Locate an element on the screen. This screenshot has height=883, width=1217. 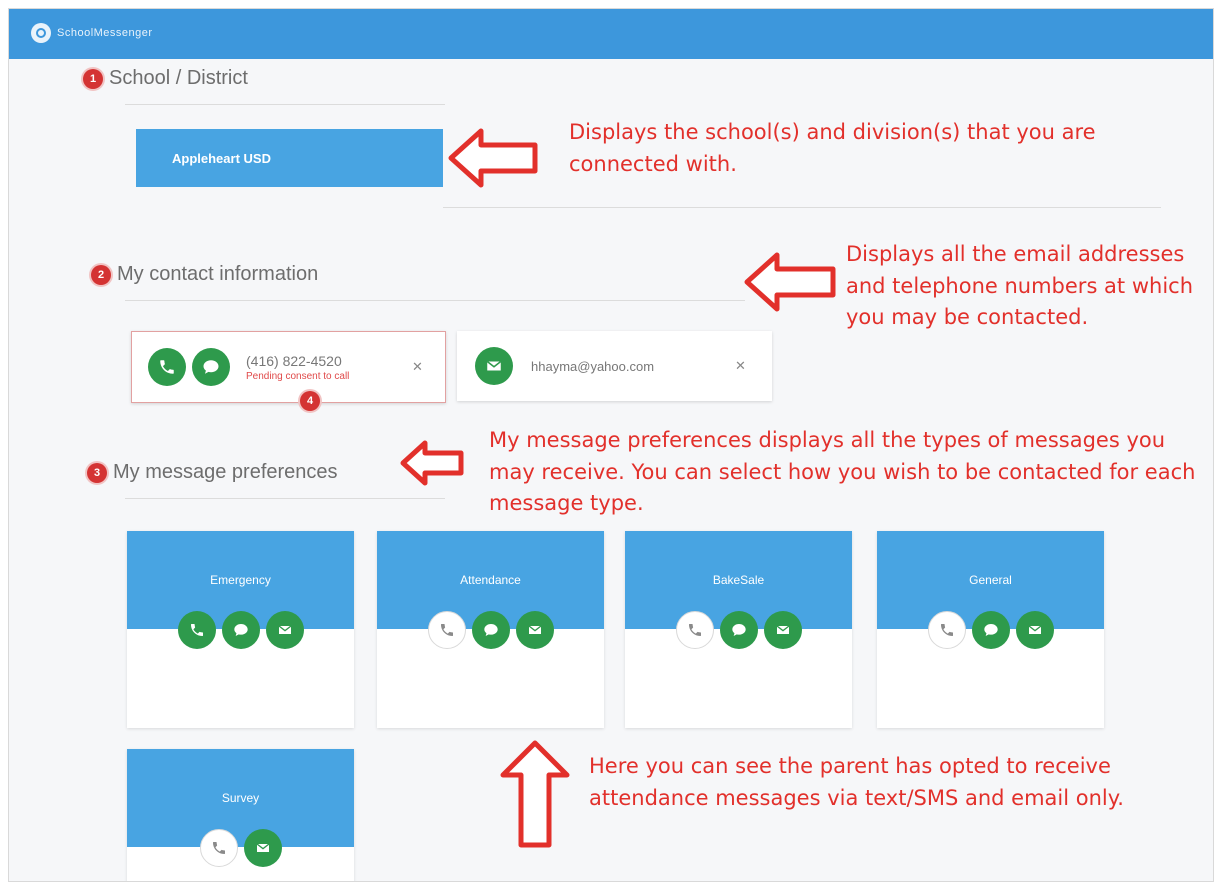
section-contact-title: 2 My contact information is located at coordinates (204, 274).